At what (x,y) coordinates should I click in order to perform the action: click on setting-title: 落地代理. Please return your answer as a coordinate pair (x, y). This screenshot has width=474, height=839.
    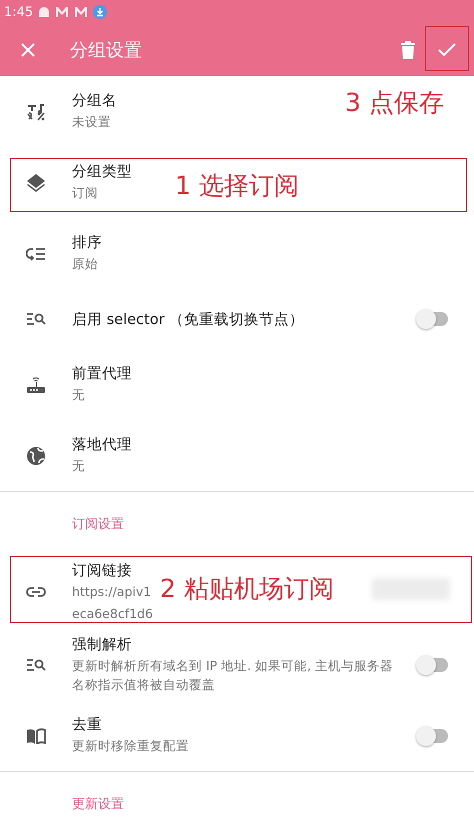
    Looking at the image, I should click on (102, 445).